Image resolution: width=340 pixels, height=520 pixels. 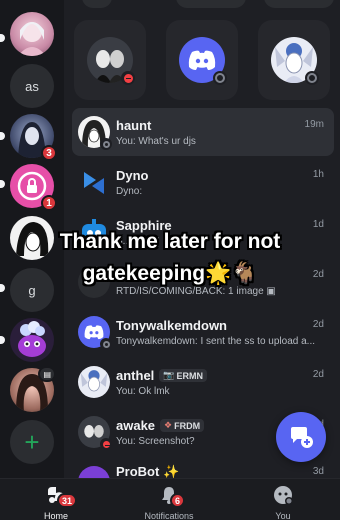 I want to click on server-mention-badge: 1, so click(x=49, y=203).